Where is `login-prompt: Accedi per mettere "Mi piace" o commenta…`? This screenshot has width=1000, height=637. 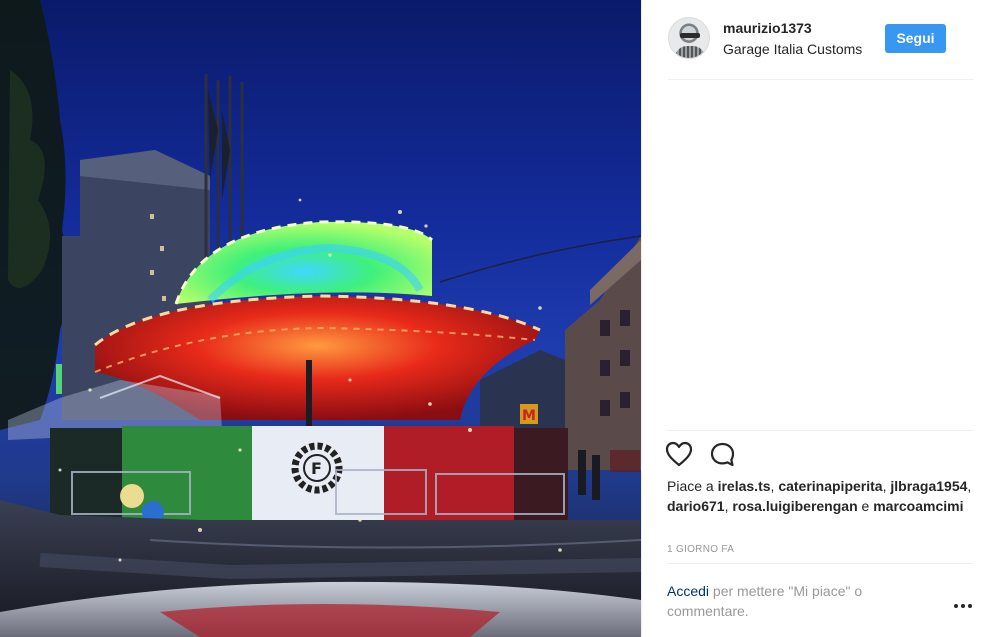 login-prompt: Accedi per mettere "Mi piace" o commenta… is located at coordinates (792, 601).